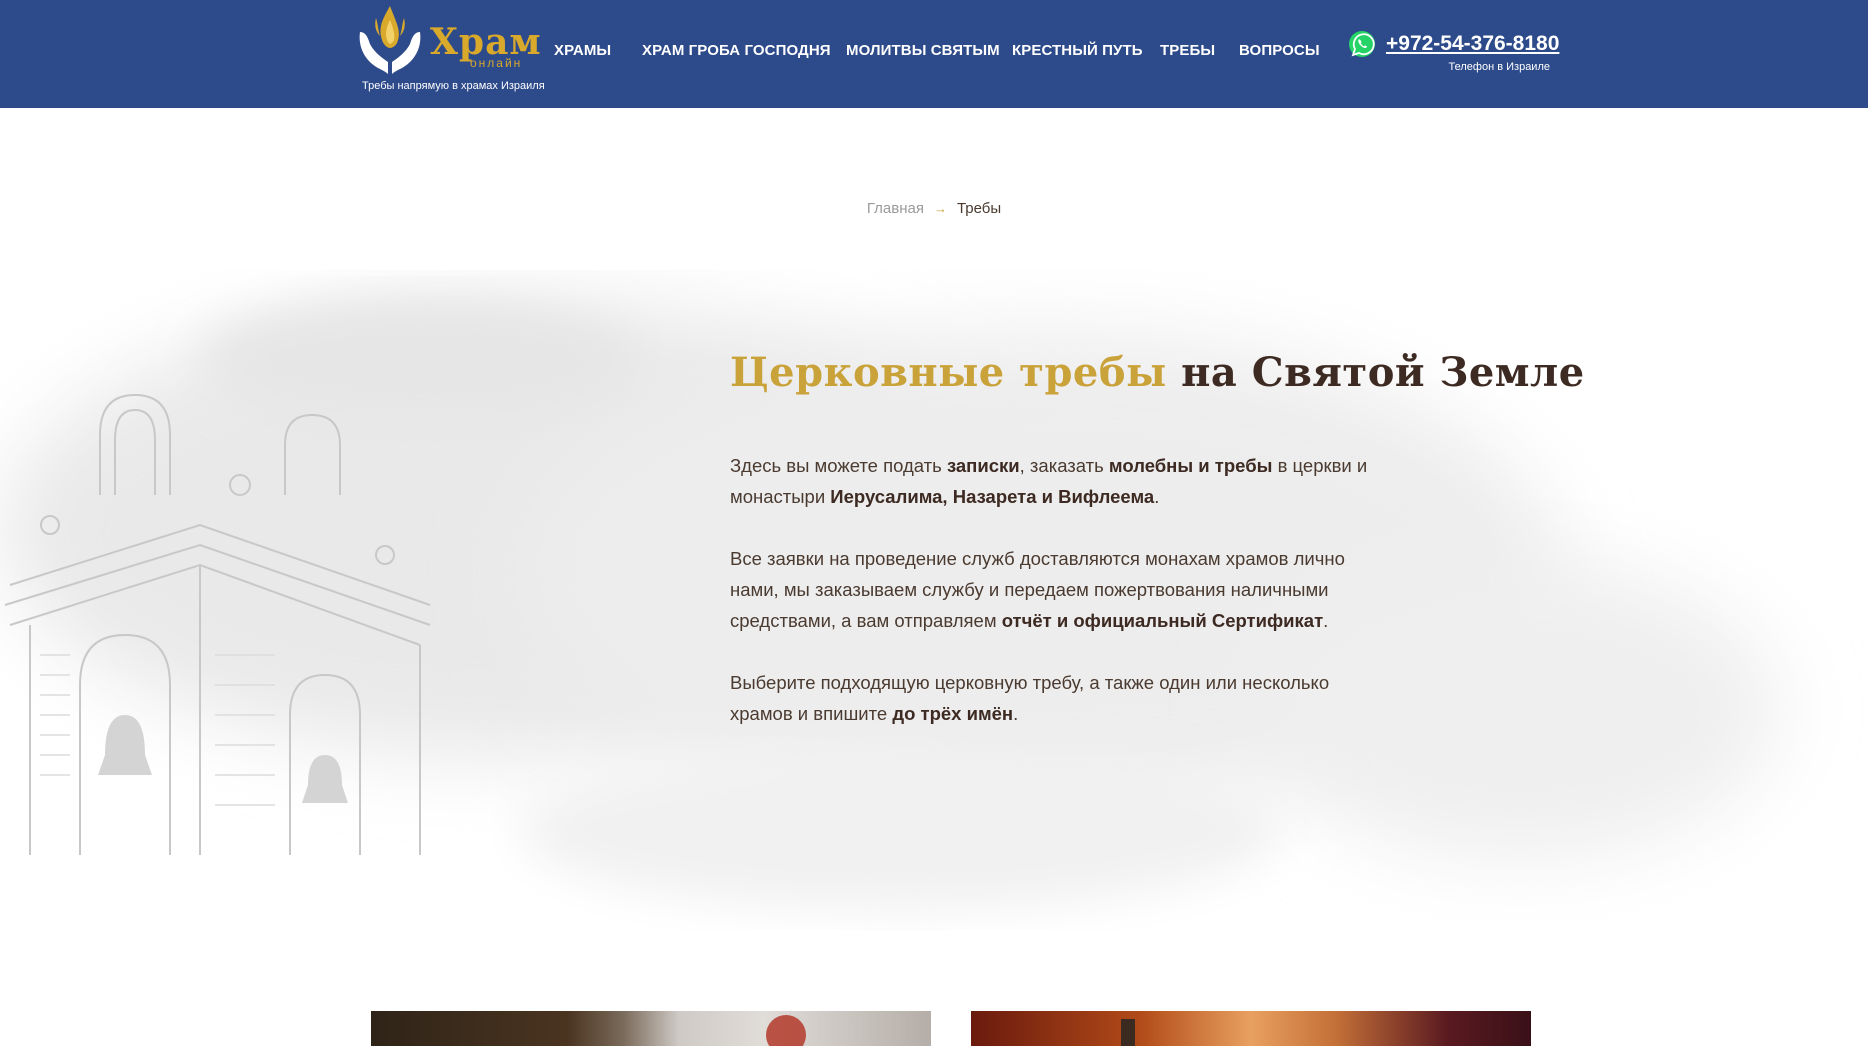 This screenshot has height=1046, width=1868. Describe the element at coordinates (979, 208) in the screenshot. I see `breadcrumb-current: Требы` at that location.